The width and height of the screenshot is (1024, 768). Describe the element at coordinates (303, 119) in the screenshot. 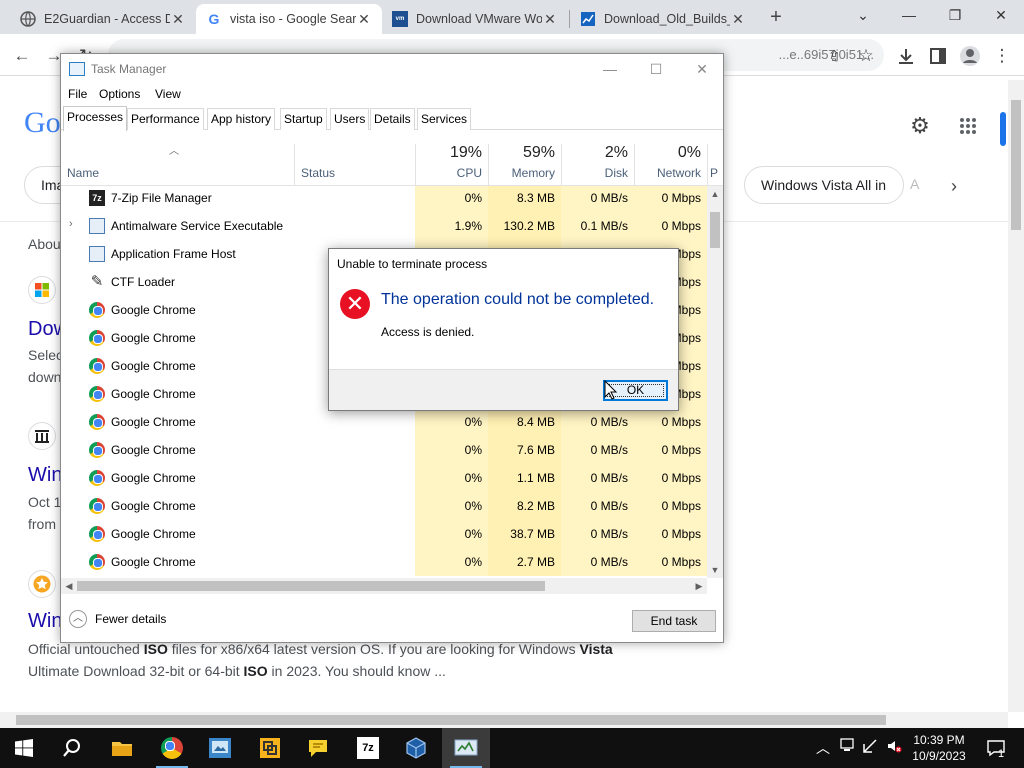

I see `tab-startup: Startup` at that location.